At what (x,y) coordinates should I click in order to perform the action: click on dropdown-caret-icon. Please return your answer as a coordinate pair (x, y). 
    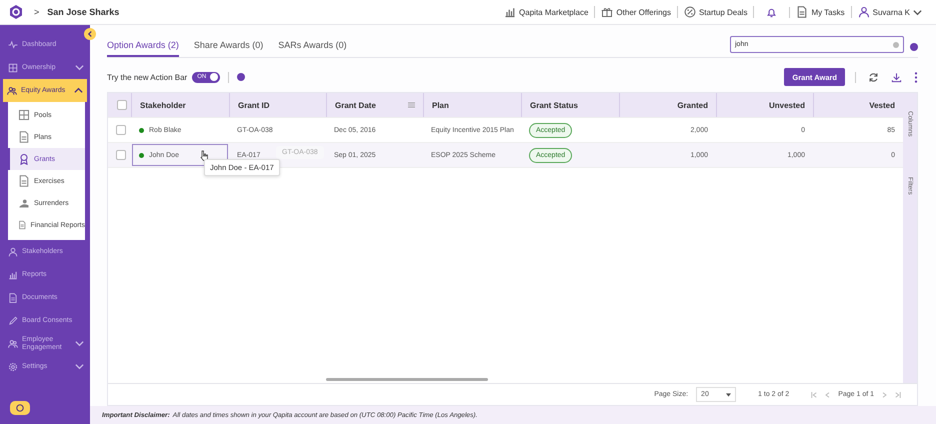
    Looking at the image, I should click on (729, 394).